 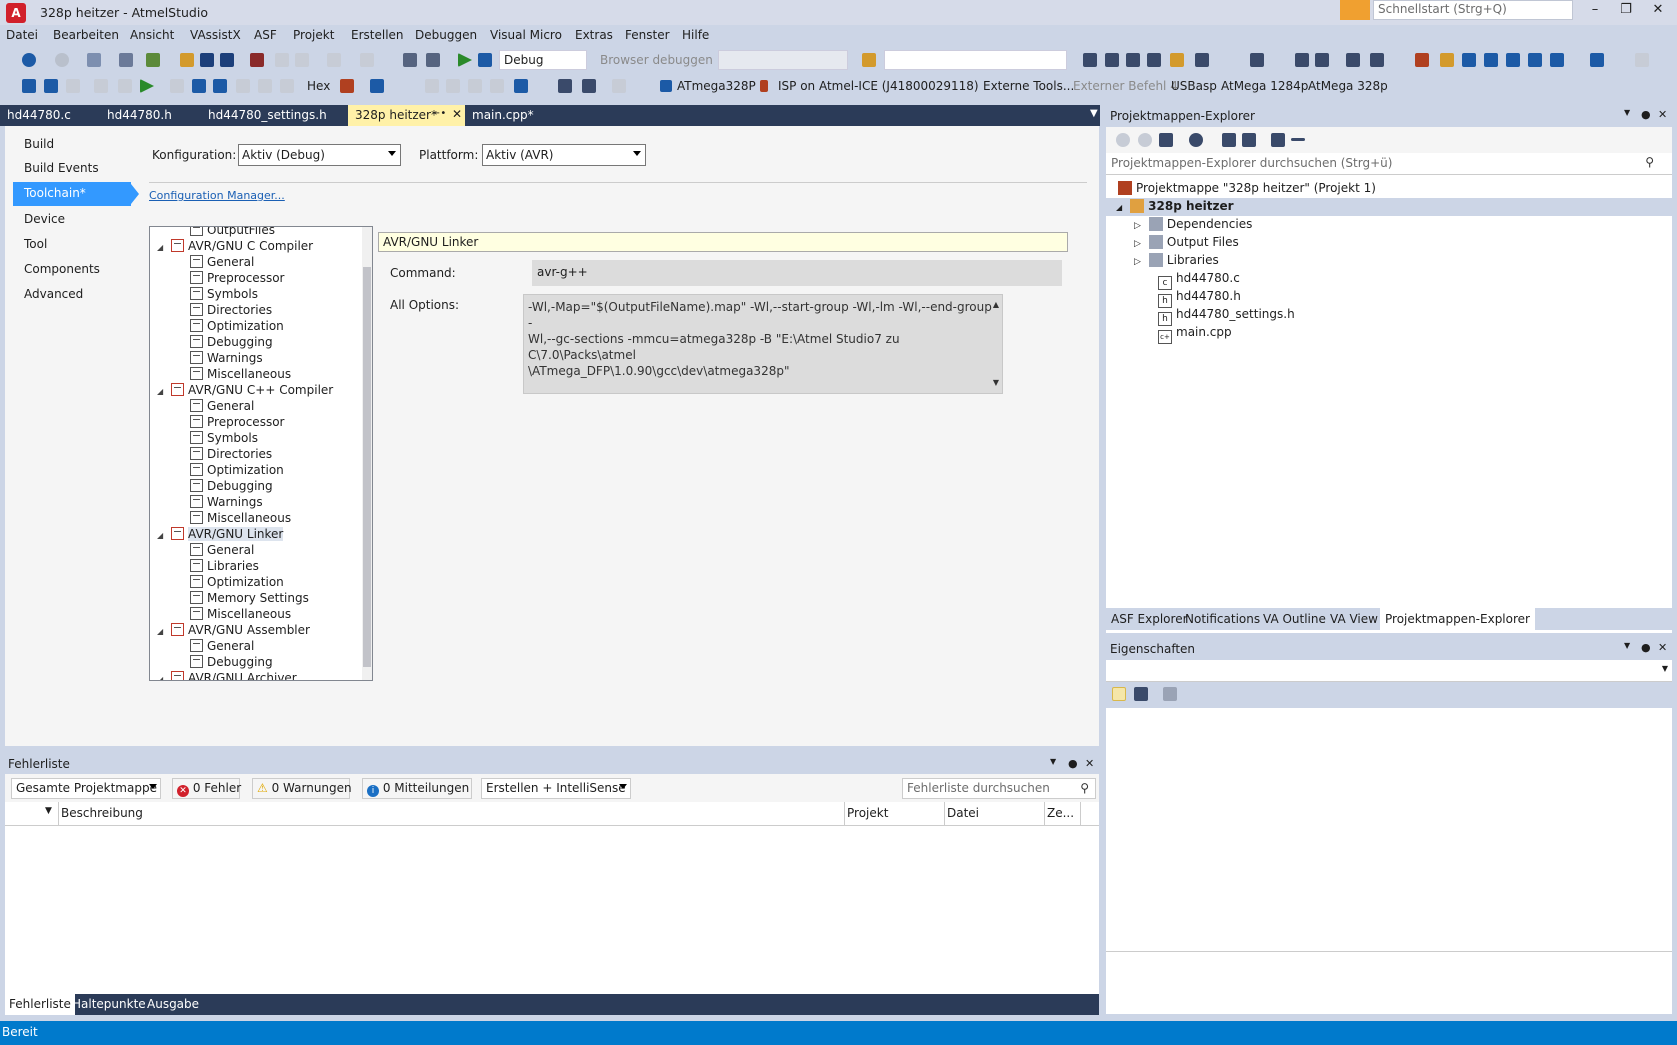 What do you see at coordinates (1202, 60) in the screenshot?
I see `window-icon` at bounding box center [1202, 60].